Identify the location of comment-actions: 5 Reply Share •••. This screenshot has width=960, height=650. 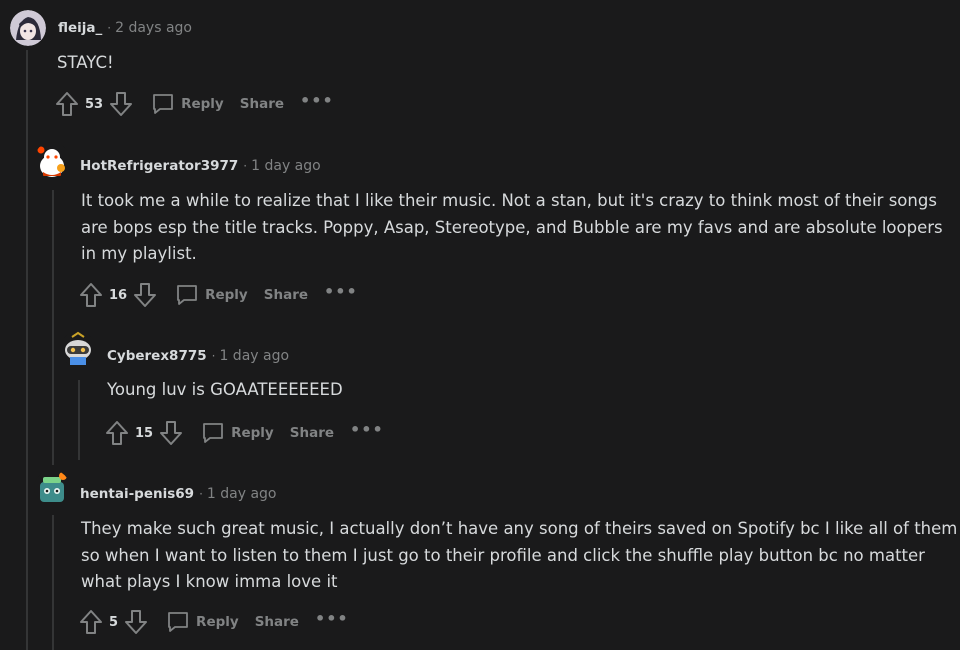
(214, 622).